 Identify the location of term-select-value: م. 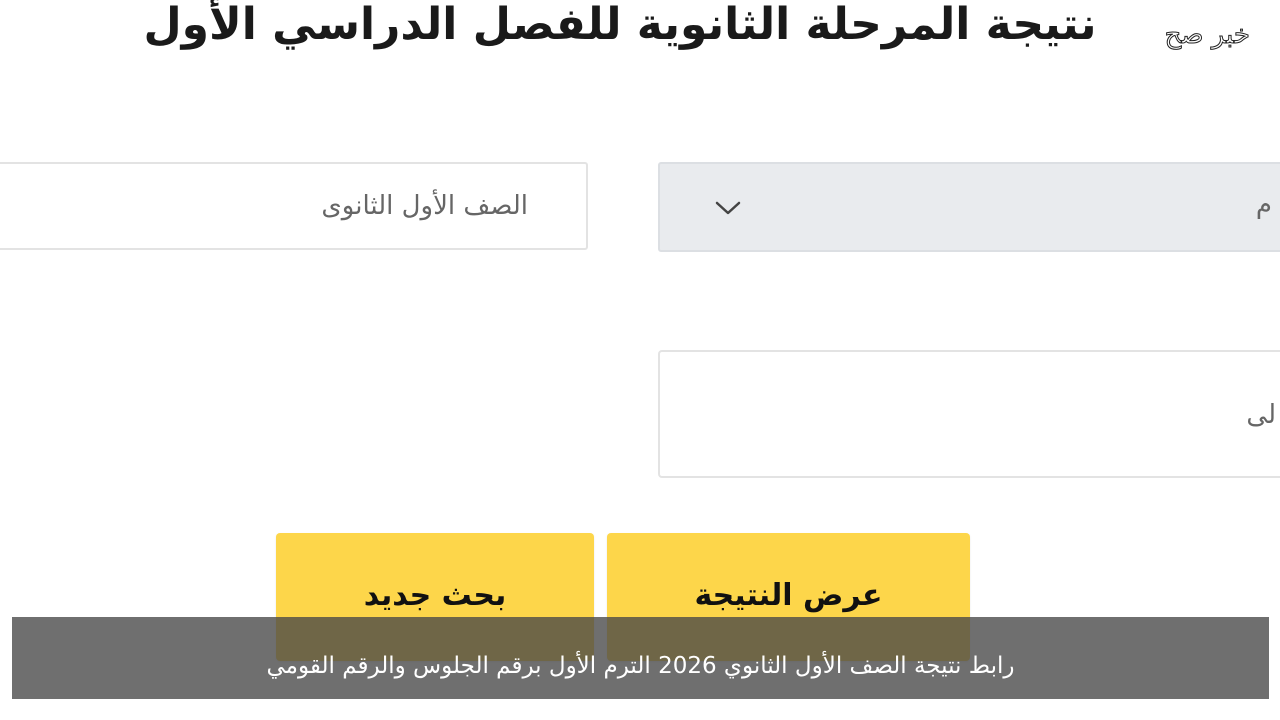
(1263, 205).